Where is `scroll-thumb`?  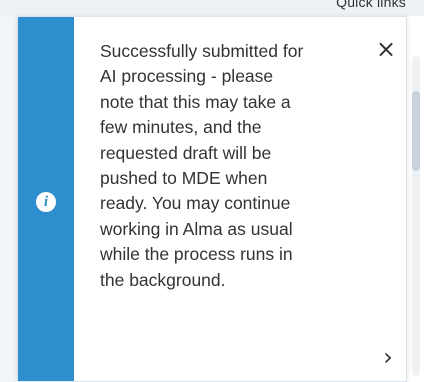 scroll-thumb is located at coordinates (416, 131).